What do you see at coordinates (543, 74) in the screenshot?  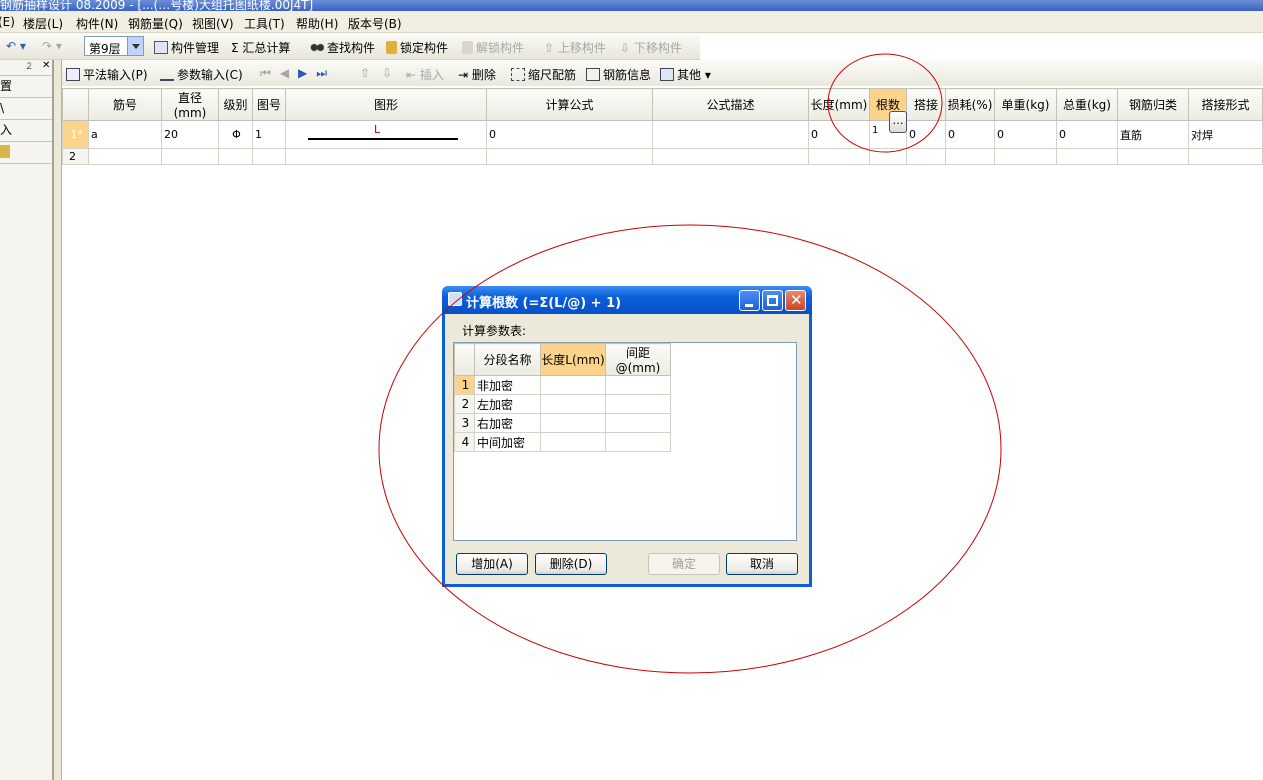 I see `scale-rebar-button: 缩尺配筋` at bounding box center [543, 74].